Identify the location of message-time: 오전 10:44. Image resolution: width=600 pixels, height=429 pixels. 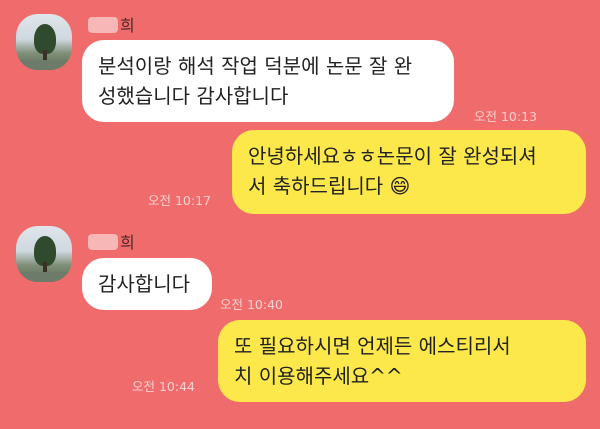
(163, 386).